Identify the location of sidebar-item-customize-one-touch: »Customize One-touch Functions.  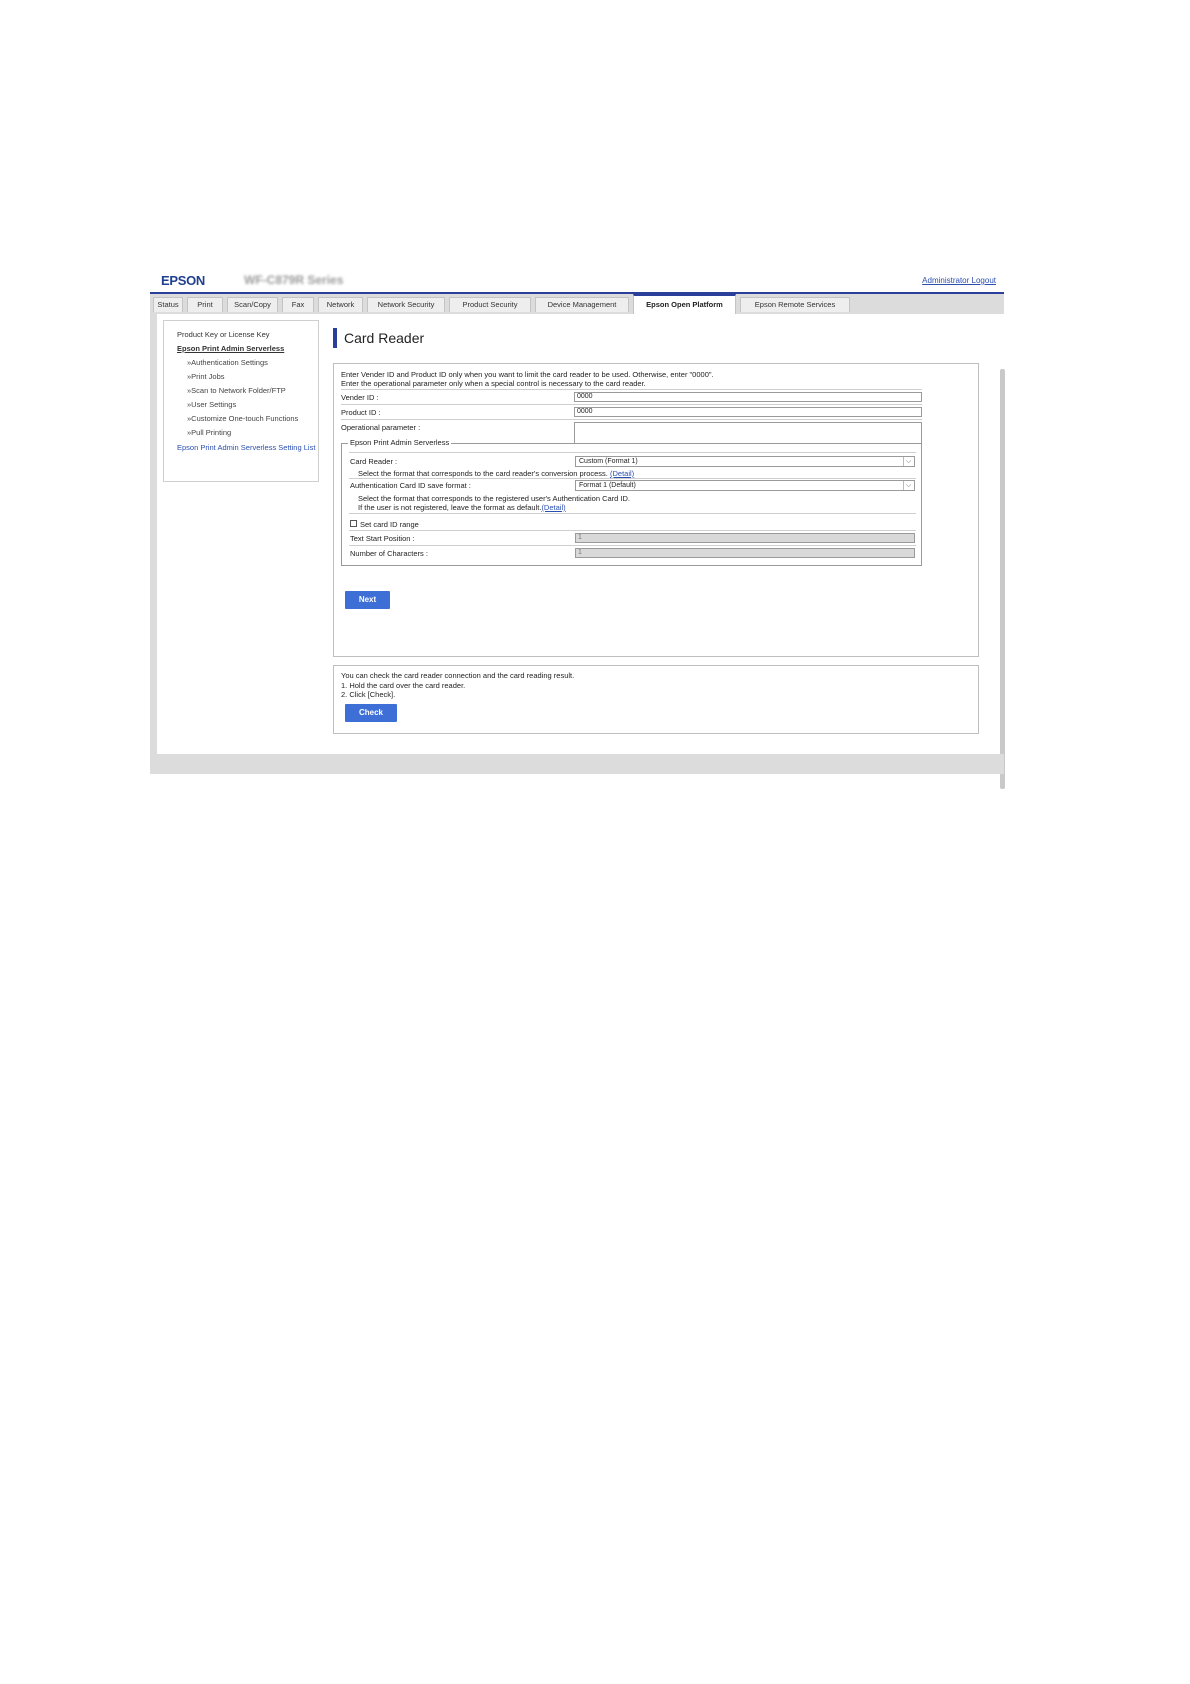
(242, 418).